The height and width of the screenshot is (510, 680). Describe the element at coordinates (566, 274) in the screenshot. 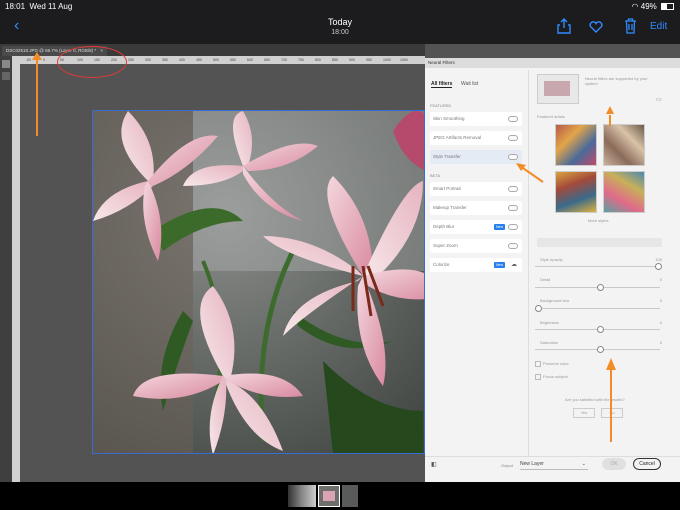

I see `annotation-arrows-overlay` at that location.